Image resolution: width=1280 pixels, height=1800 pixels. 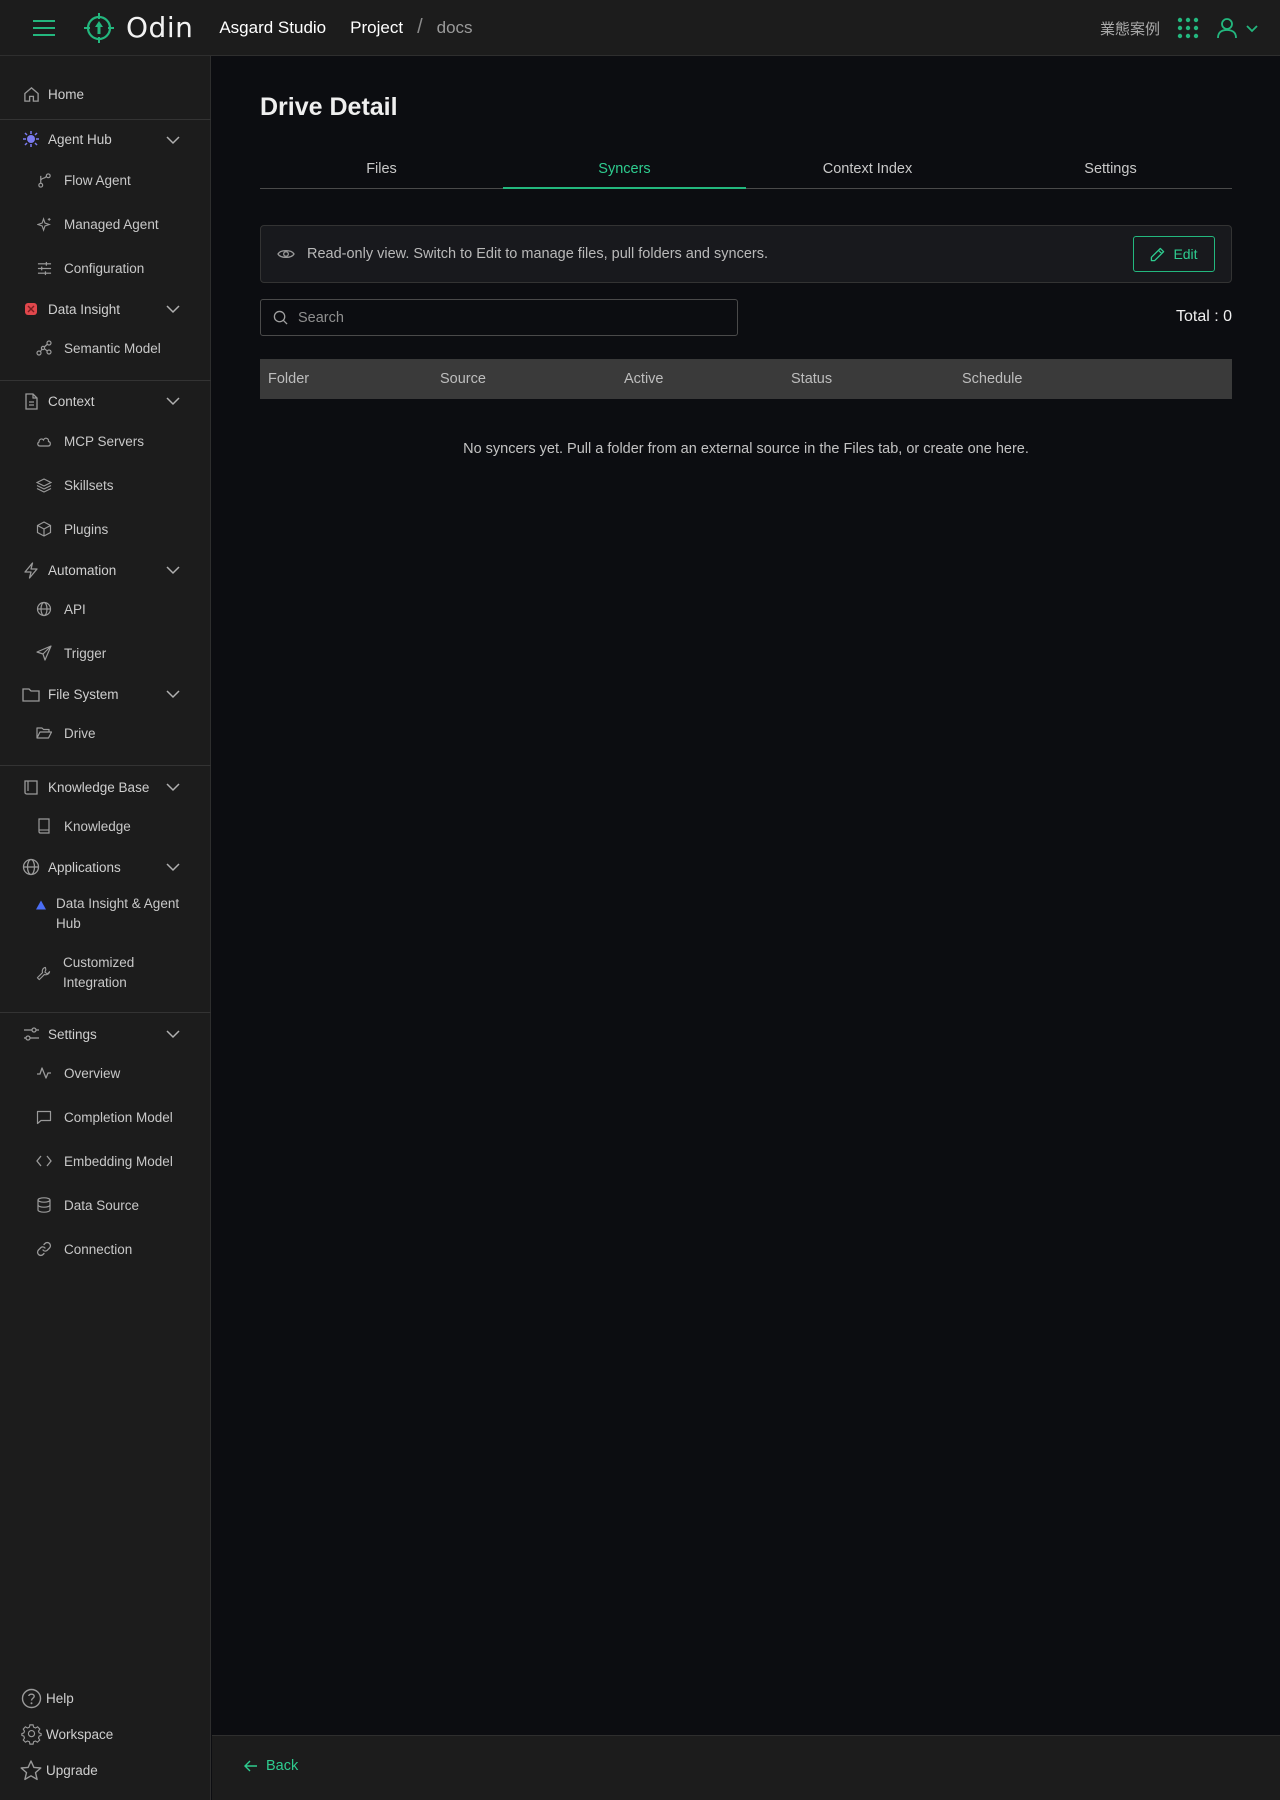 What do you see at coordinates (85, 787) in the screenshot?
I see `sidebar-section-knowledge-base: Knowledge Base` at bounding box center [85, 787].